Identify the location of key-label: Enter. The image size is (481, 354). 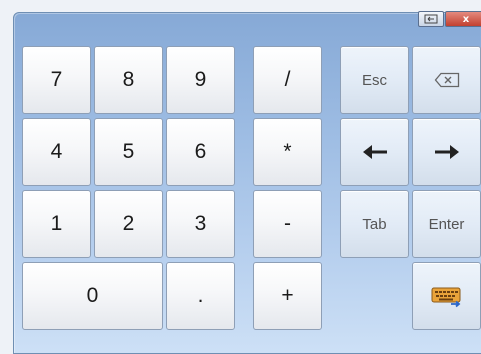
(446, 224).